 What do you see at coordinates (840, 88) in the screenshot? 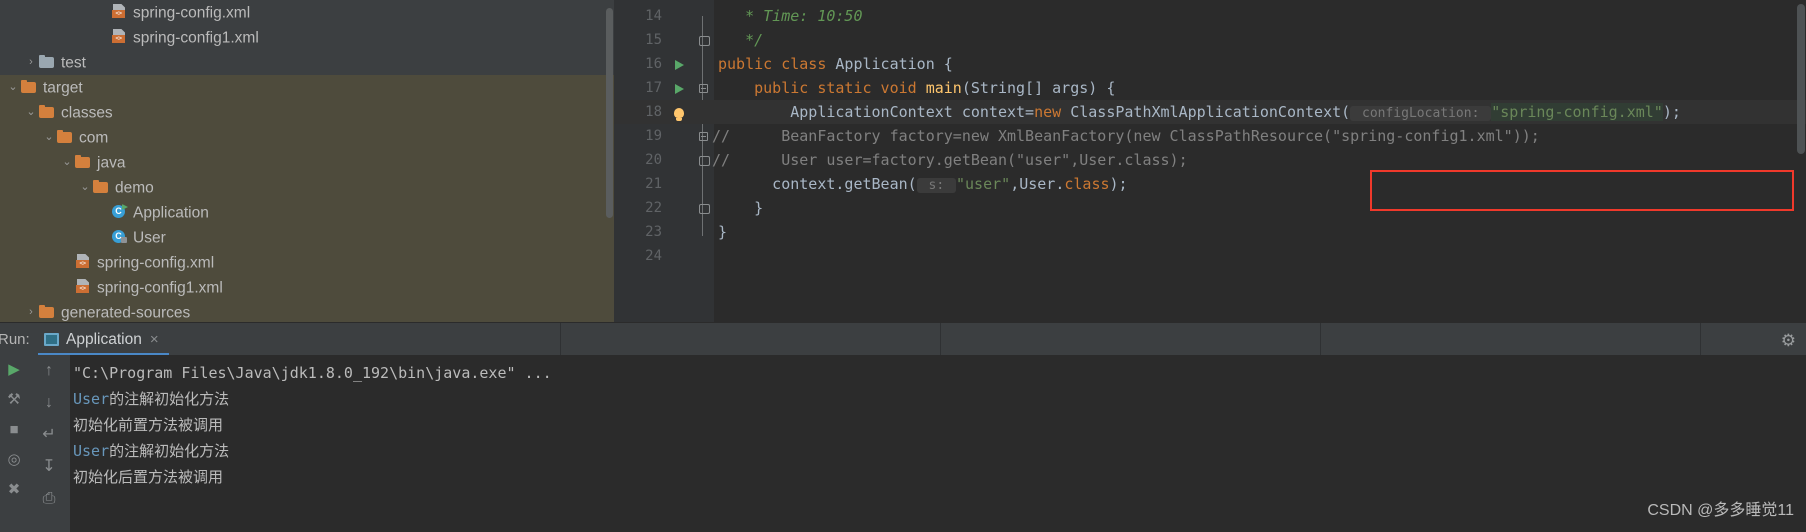
I see `code-token: public static void` at bounding box center [840, 88].